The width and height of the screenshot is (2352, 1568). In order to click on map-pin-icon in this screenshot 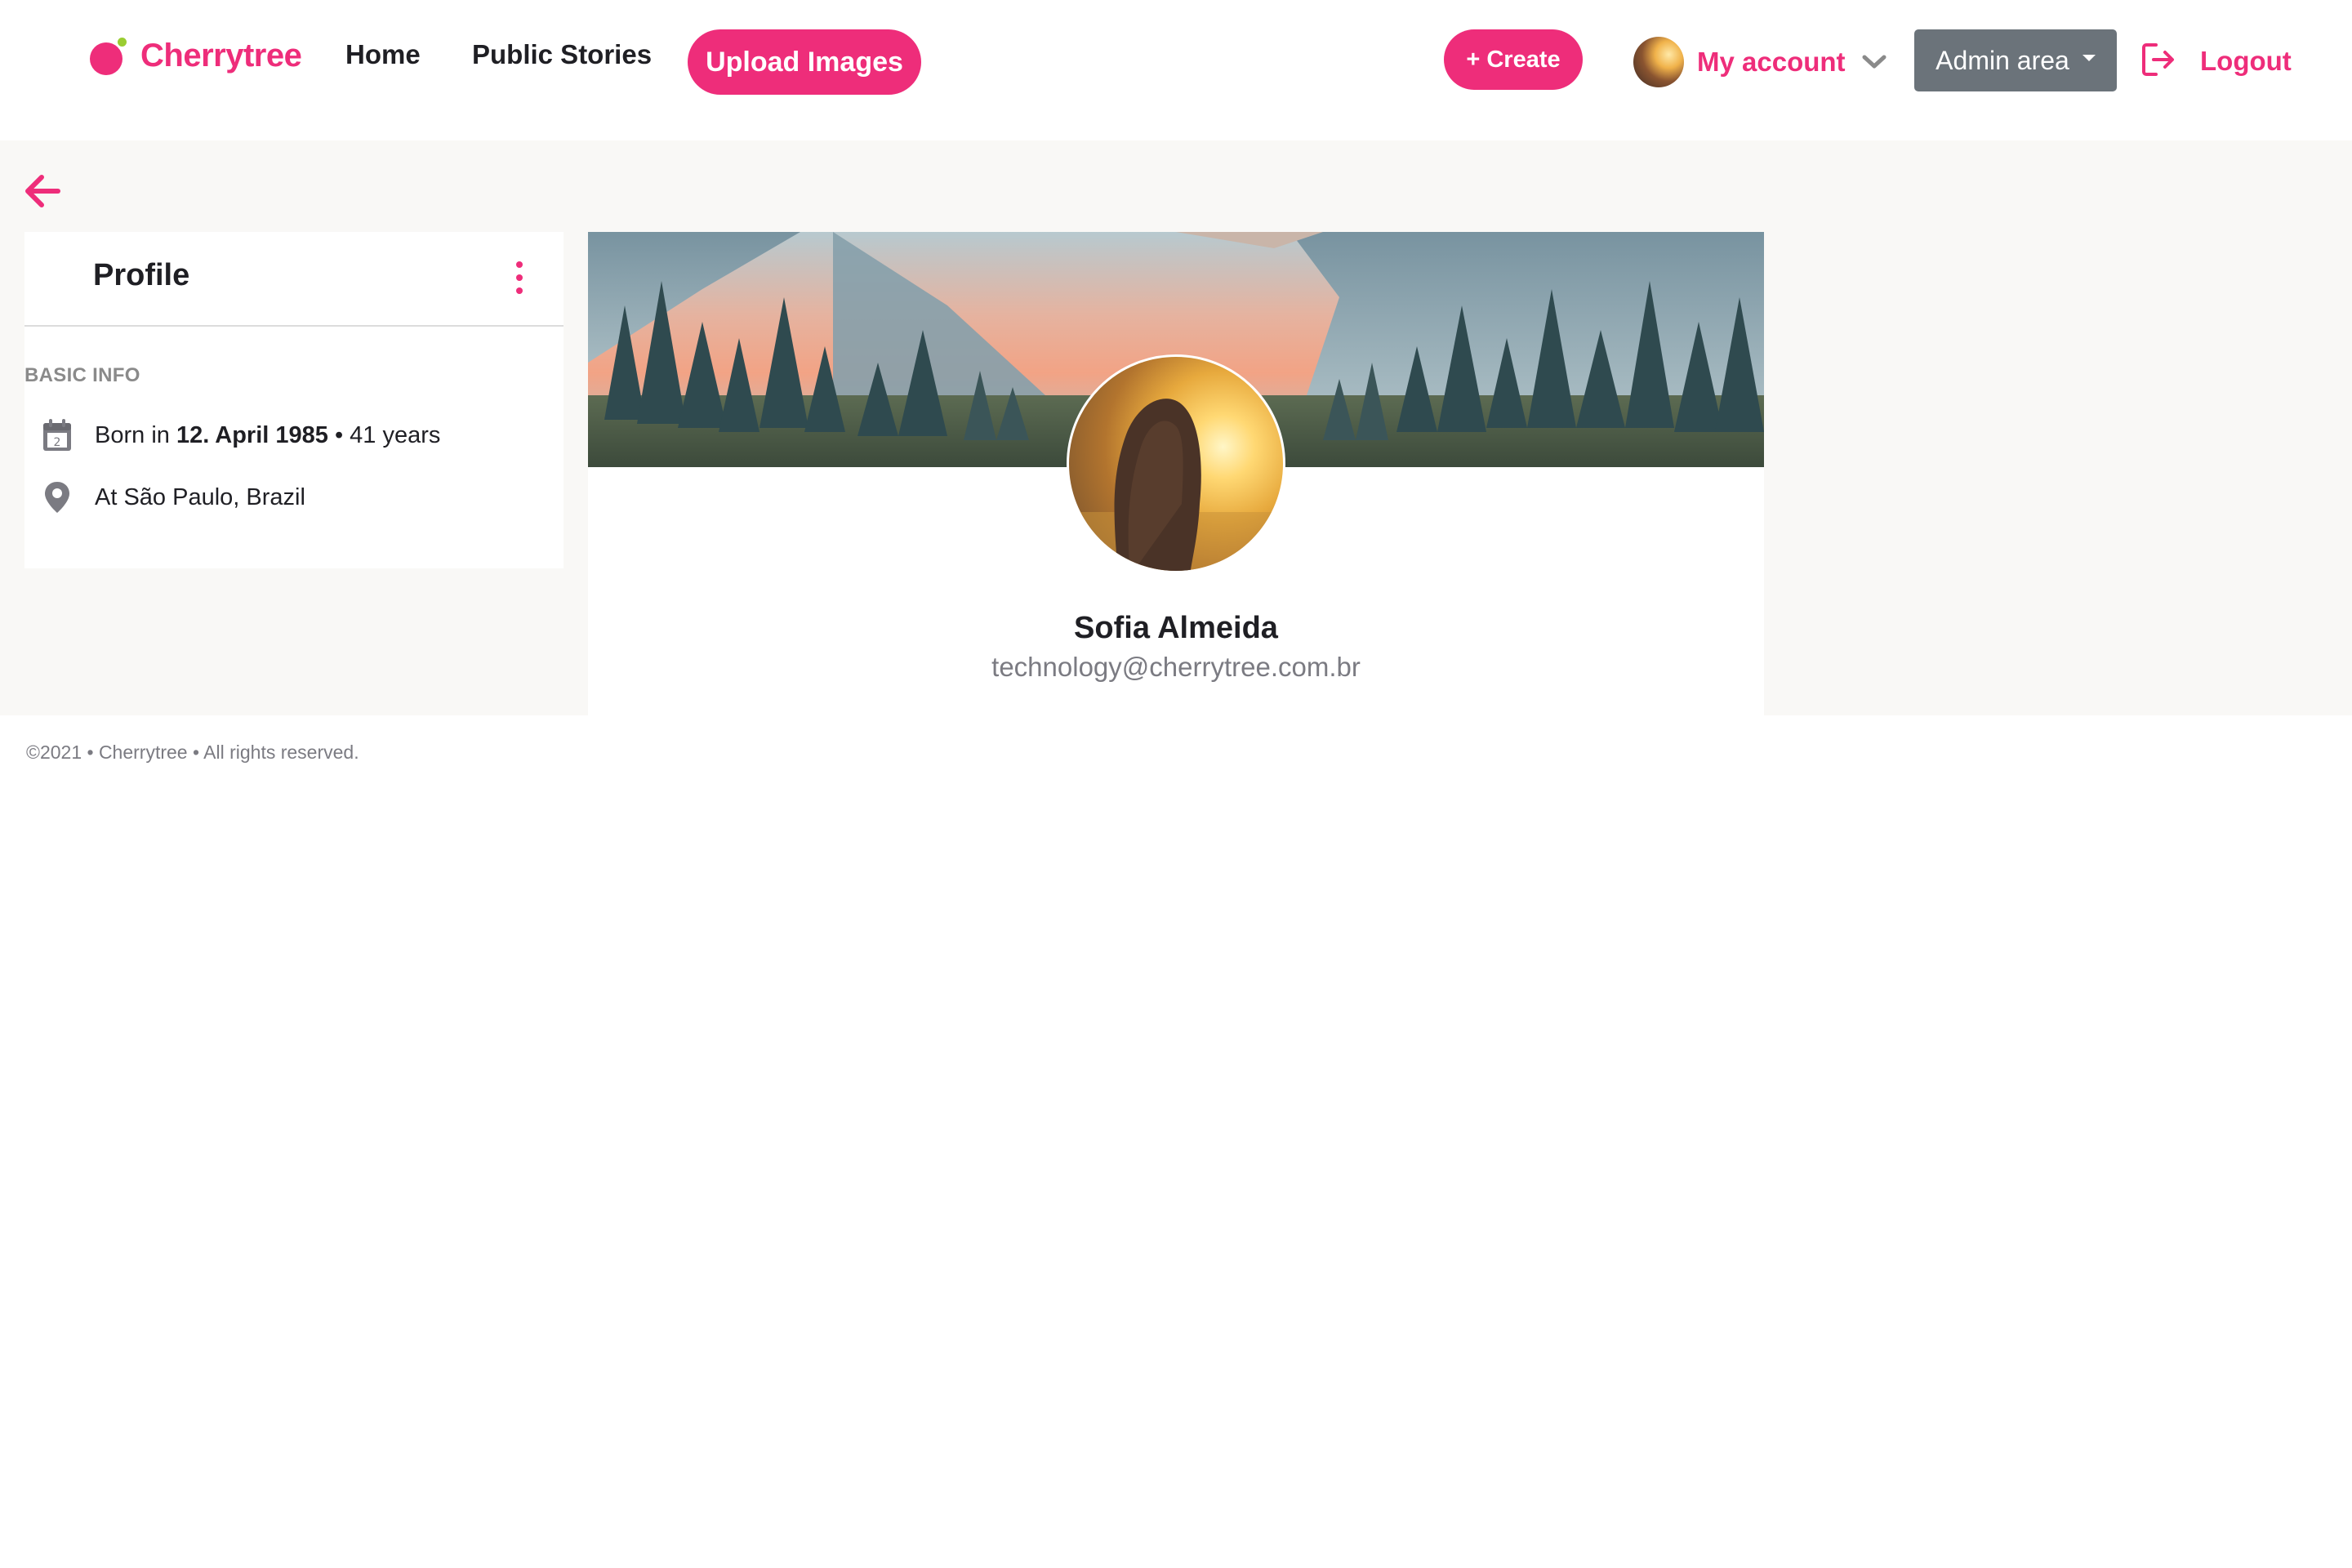, I will do `click(58, 497)`.